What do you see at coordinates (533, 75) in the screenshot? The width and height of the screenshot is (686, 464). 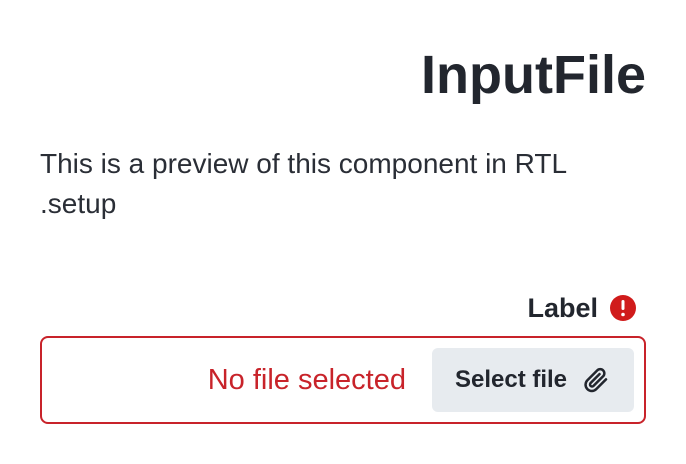 I see `page-title: InputFile` at bounding box center [533, 75].